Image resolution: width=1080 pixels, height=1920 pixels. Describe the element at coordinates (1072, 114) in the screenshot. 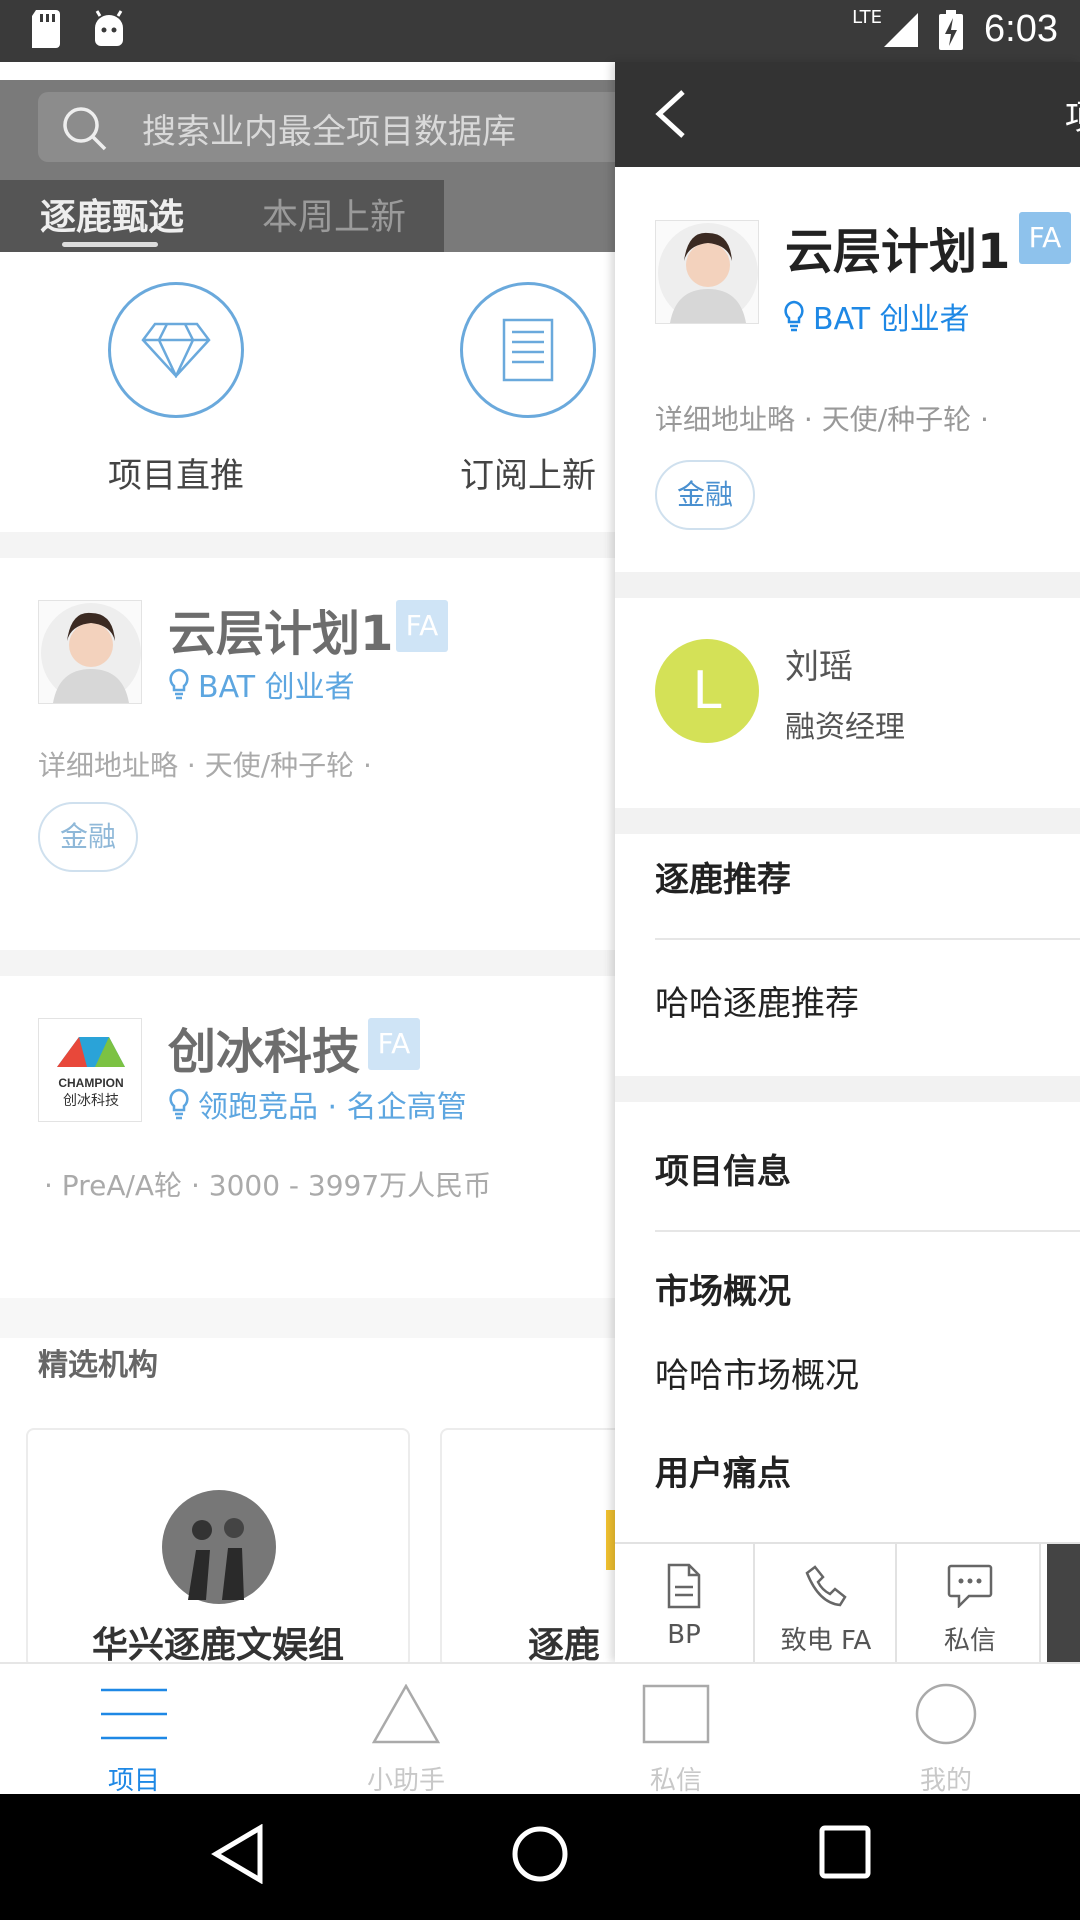

I see `panel-title: 项` at that location.